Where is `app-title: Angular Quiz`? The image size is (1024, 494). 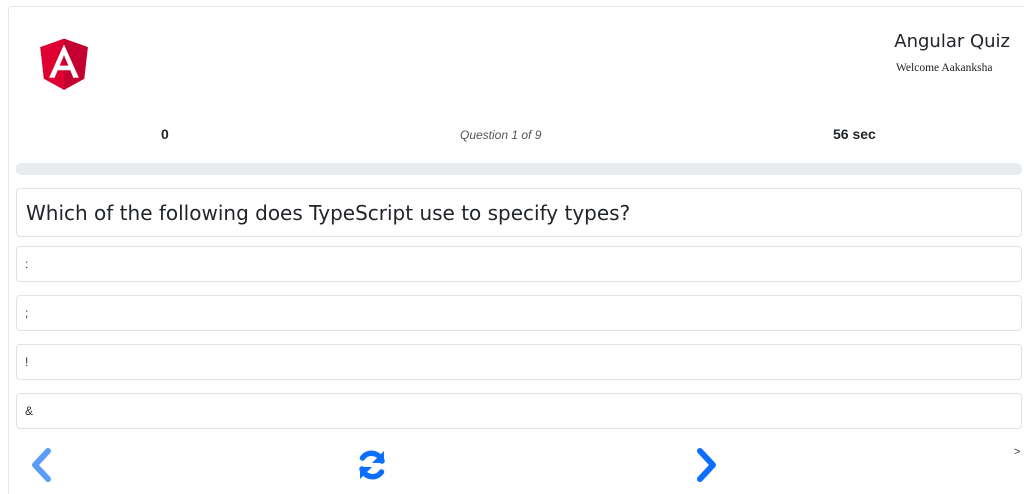 app-title: Angular Quiz is located at coordinates (952, 41).